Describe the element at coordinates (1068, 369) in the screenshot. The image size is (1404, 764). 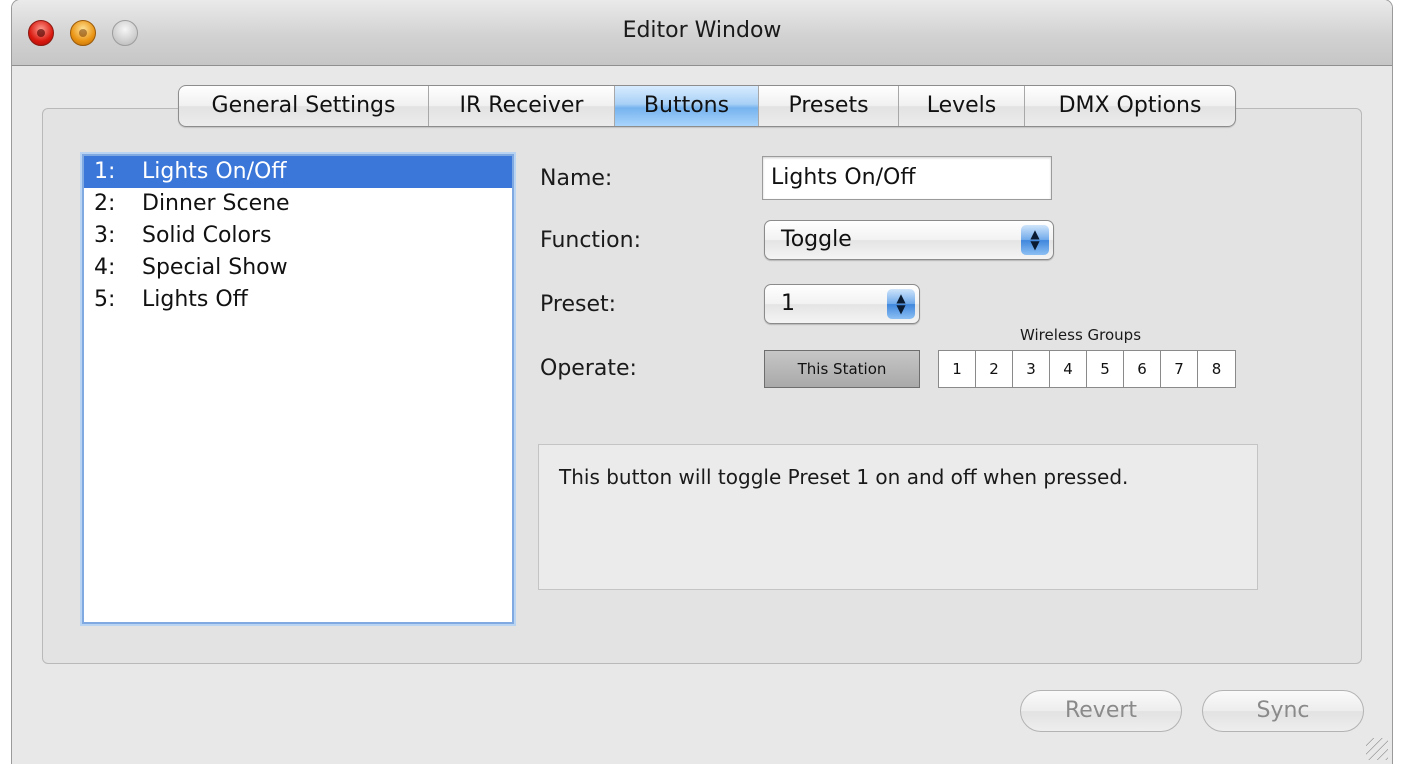
I see `wireless-group-button: 4` at that location.